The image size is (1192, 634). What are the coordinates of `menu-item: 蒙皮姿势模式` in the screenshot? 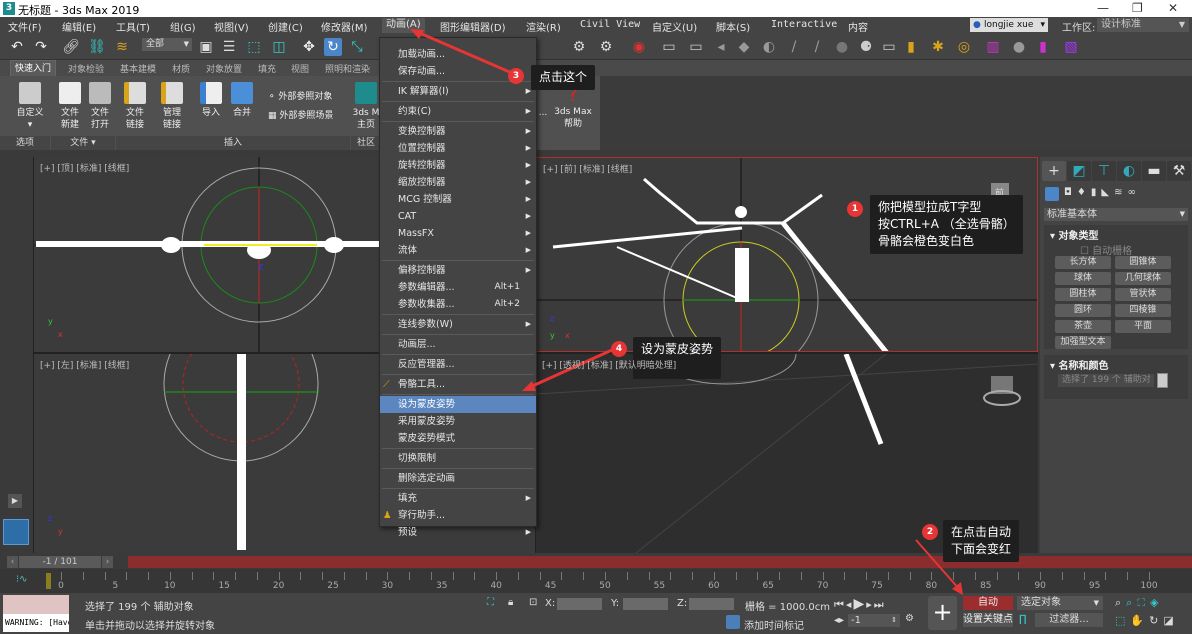 It's located at (458, 438).